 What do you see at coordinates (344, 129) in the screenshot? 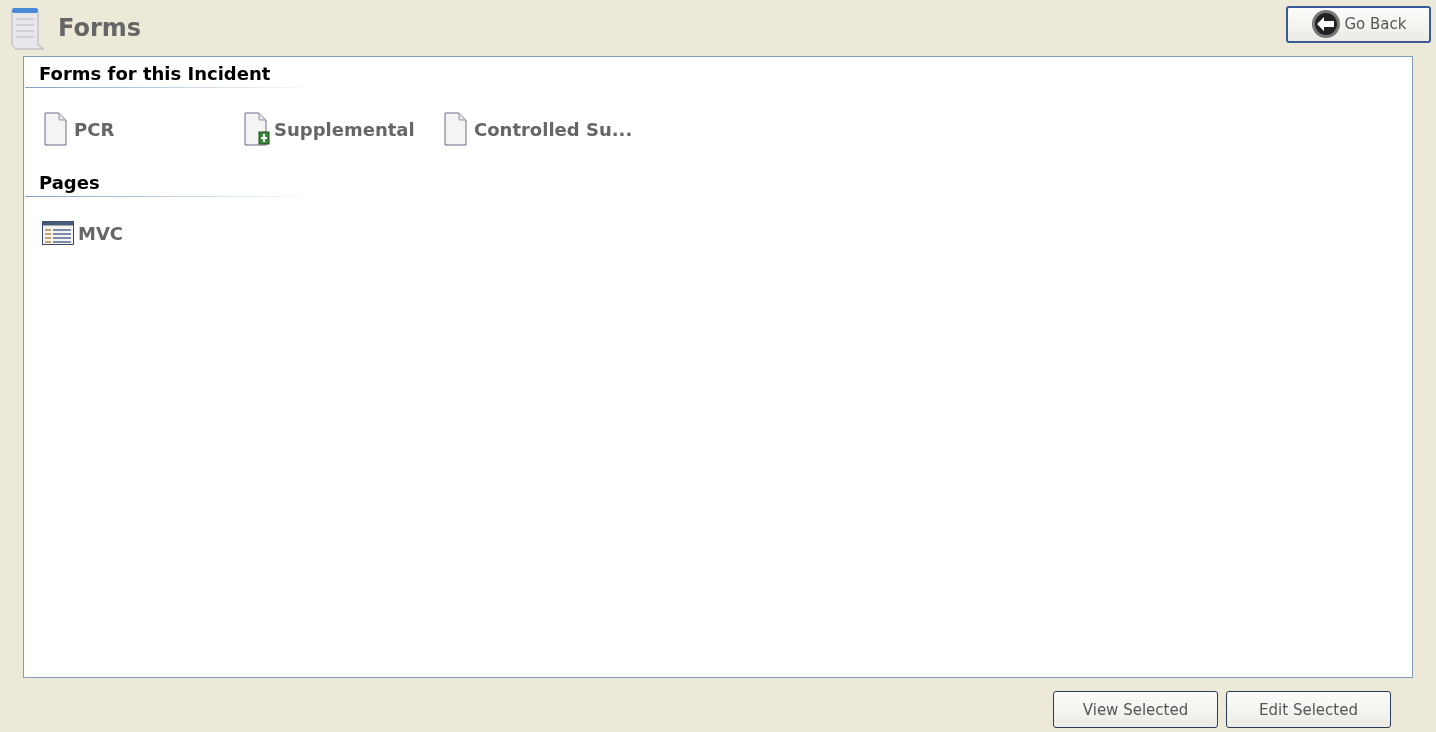
I see `form-item: Supplemental` at bounding box center [344, 129].